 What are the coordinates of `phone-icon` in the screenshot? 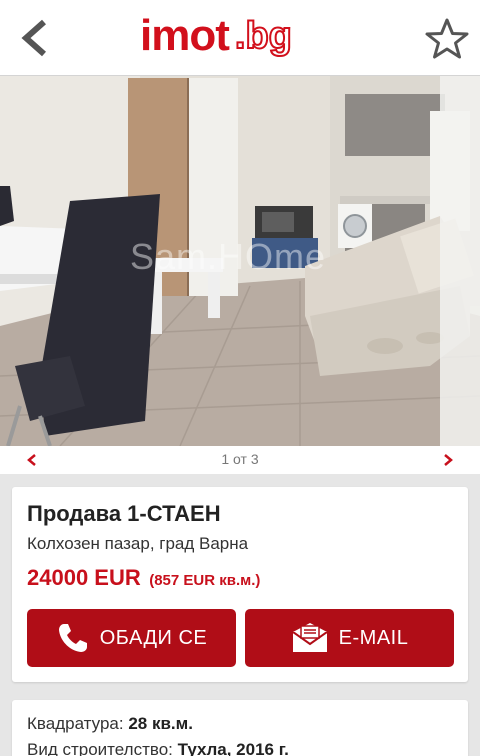 It's located at (72, 638).